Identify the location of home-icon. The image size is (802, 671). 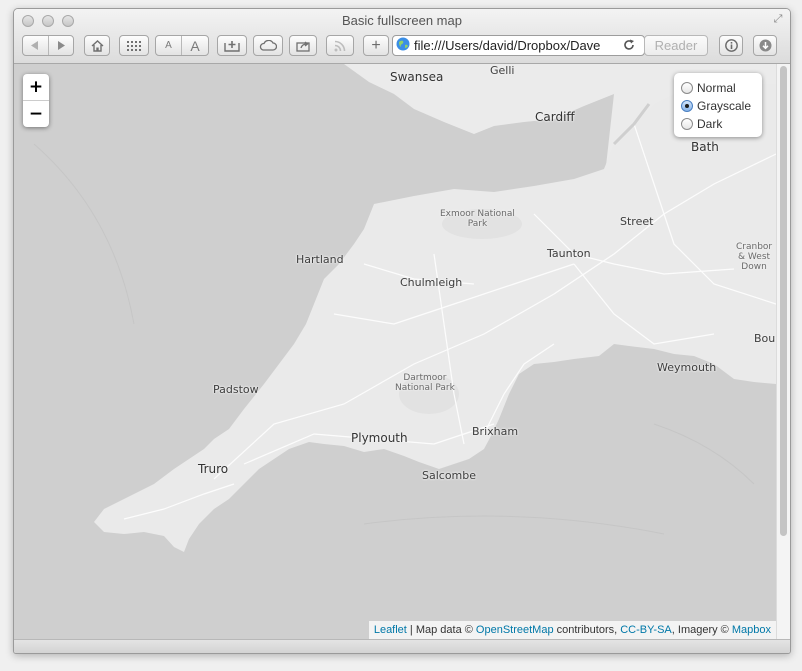
(97, 45).